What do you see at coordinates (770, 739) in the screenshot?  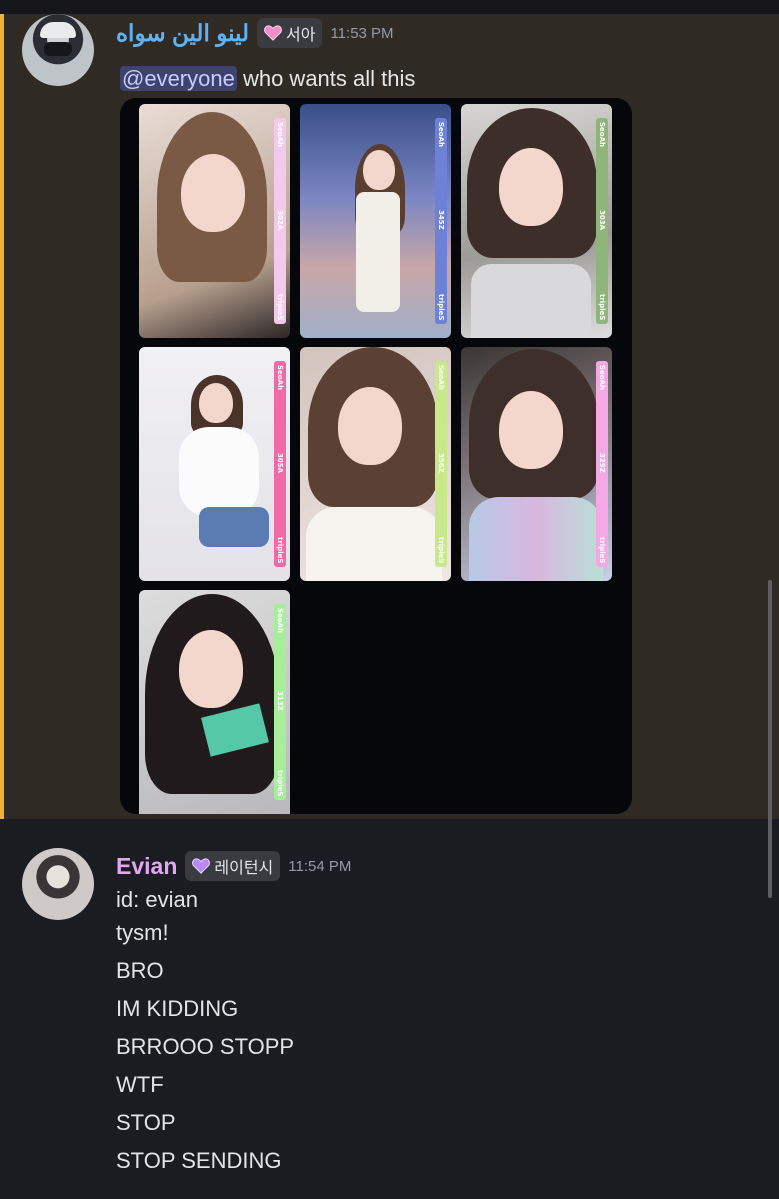 I see `scrollbar-thumb` at bounding box center [770, 739].